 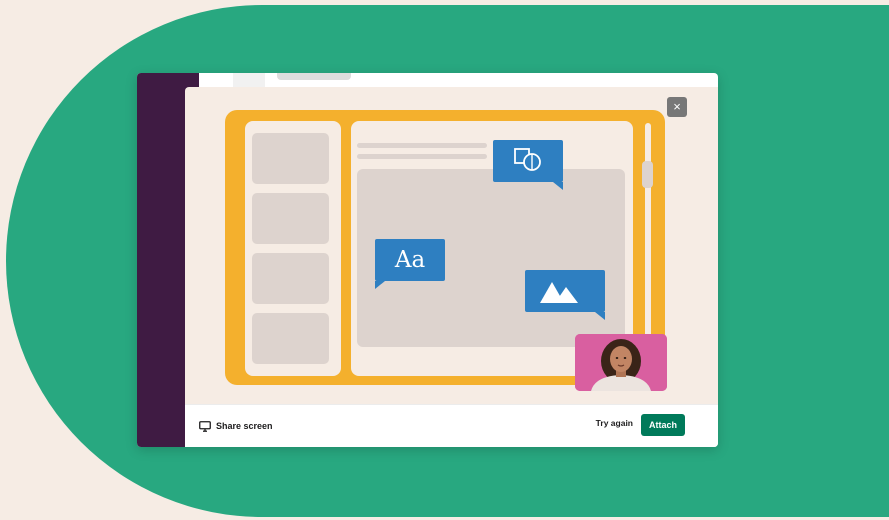 I want to click on background-tab, so click(x=314, y=76).